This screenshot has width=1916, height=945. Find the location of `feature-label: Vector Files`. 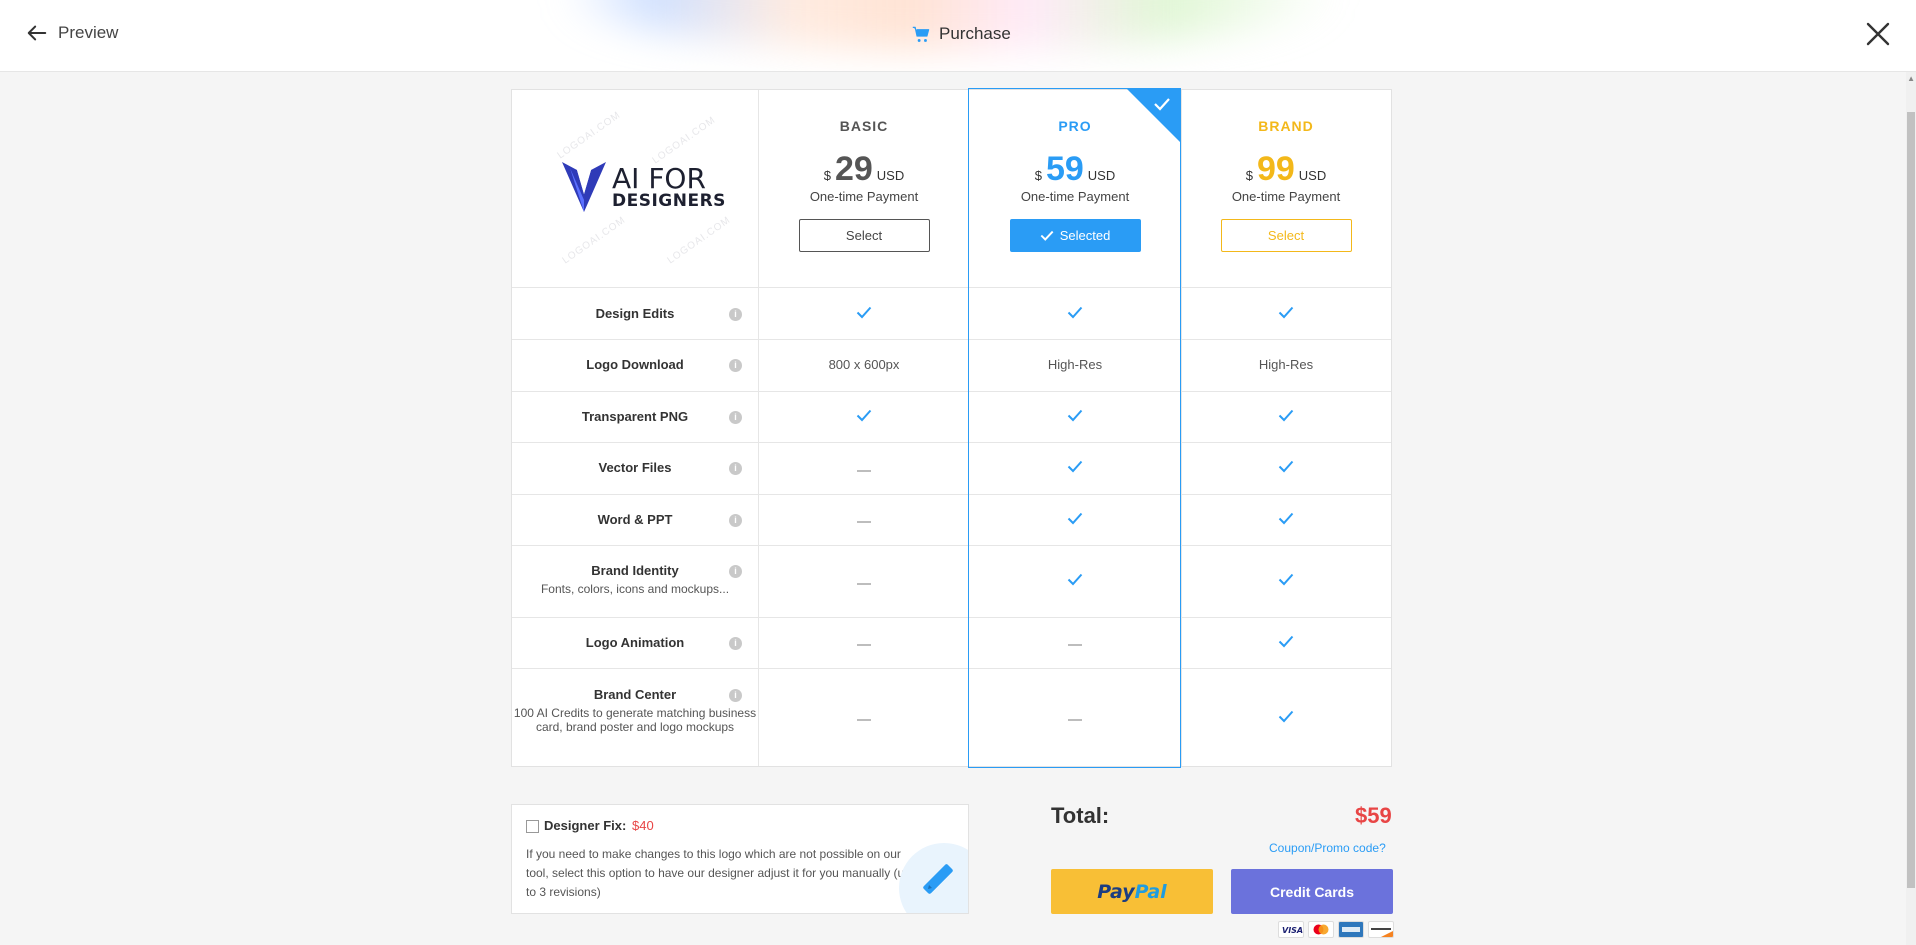

feature-label: Vector Files is located at coordinates (635, 467).